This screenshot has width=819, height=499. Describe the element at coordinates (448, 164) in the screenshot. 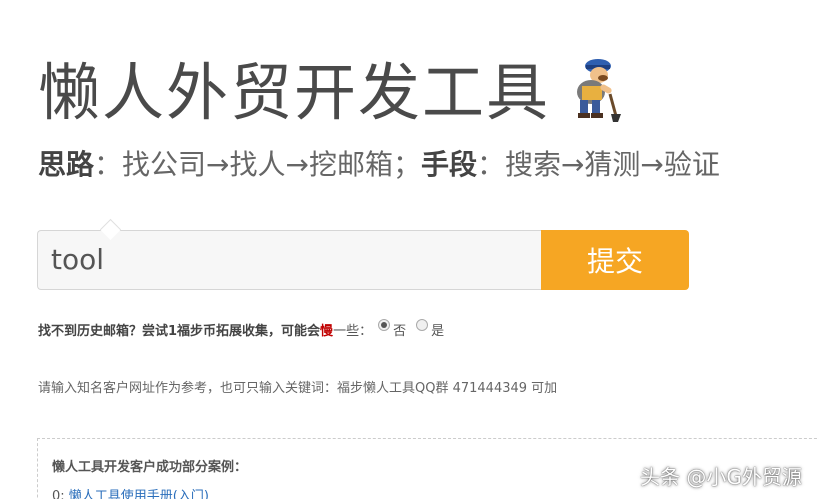

I see `tagline-label-means: 手段` at that location.